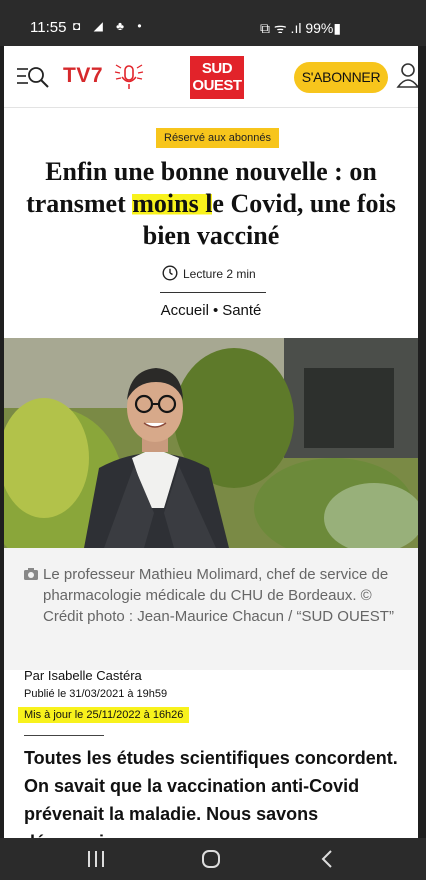 This screenshot has height=880, width=426. What do you see at coordinates (104, 715) in the screenshot?
I see `updated-date: Mis à jour le 25/11/2022 à 16h26` at bounding box center [104, 715].